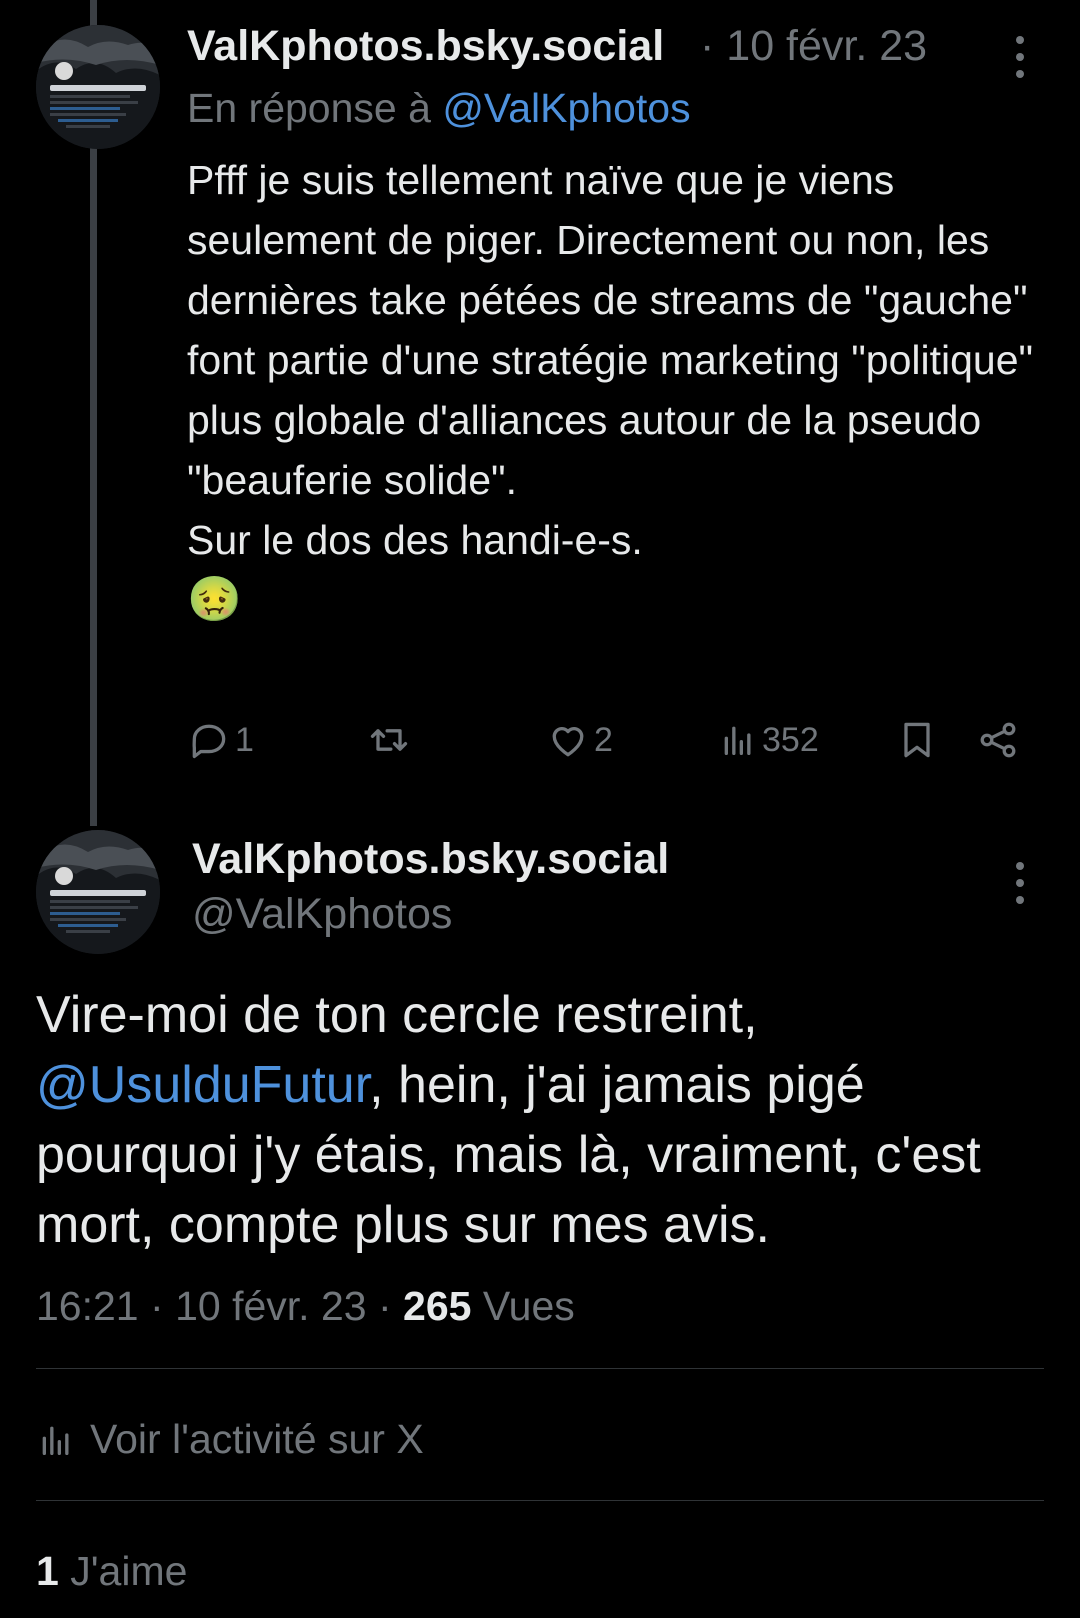 The width and height of the screenshot is (1080, 1618). I want to click on views-count: 265, so click(437, 1306).